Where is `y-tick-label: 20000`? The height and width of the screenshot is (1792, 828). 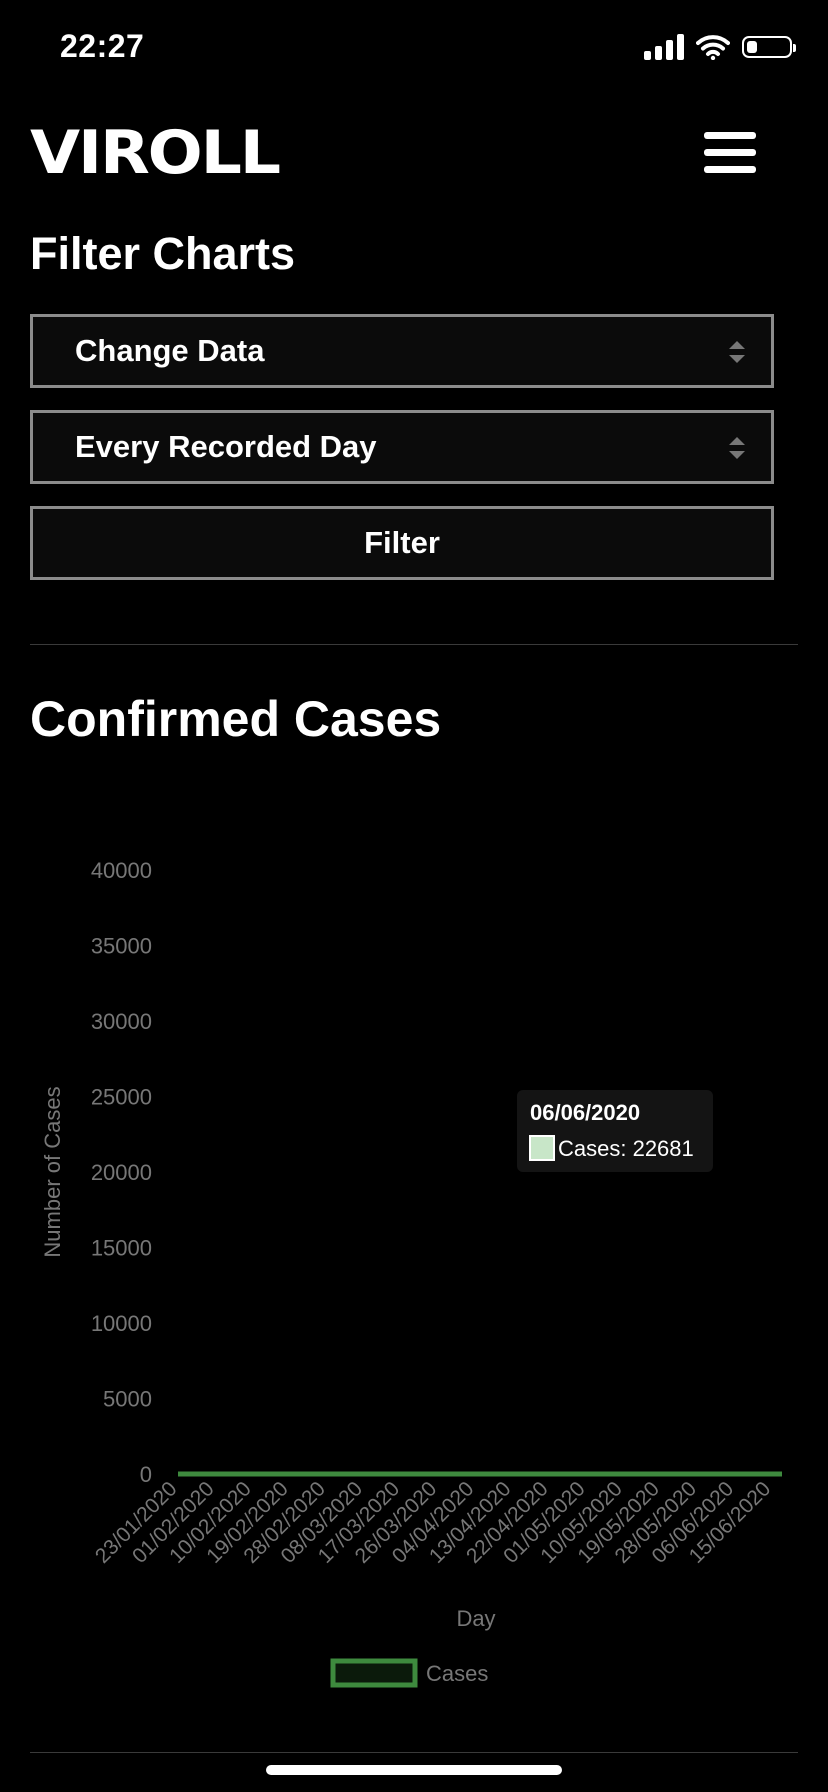 y-tick-label: 20000 is located at coordinates (121, 1172).